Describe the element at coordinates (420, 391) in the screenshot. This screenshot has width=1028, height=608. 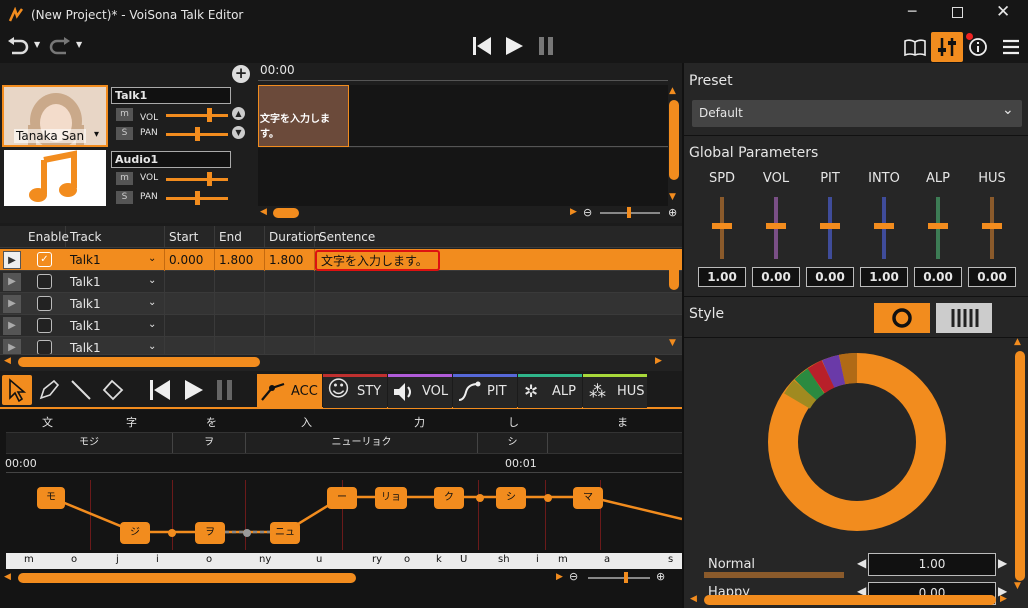
I see `tab-vol: VOL` at that location.